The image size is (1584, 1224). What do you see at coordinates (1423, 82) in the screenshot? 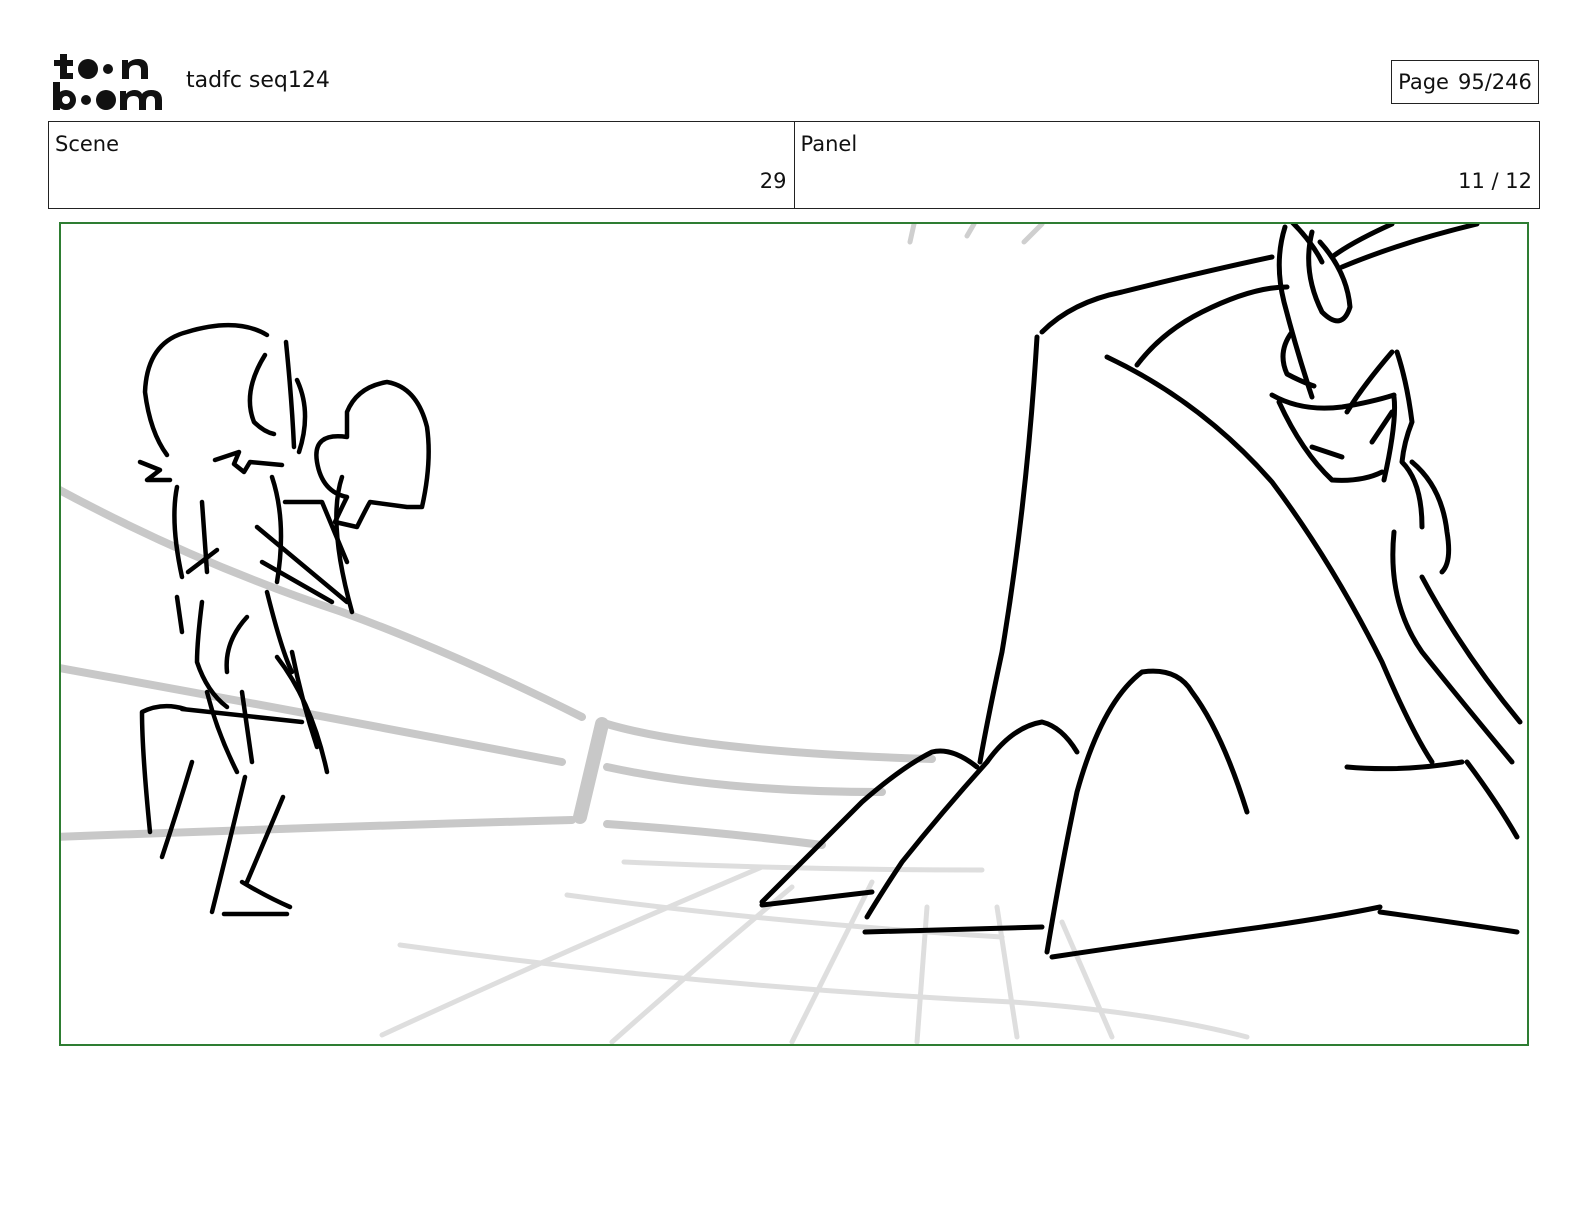
I see `page-label: Page` at bounding box center [1423, 82].